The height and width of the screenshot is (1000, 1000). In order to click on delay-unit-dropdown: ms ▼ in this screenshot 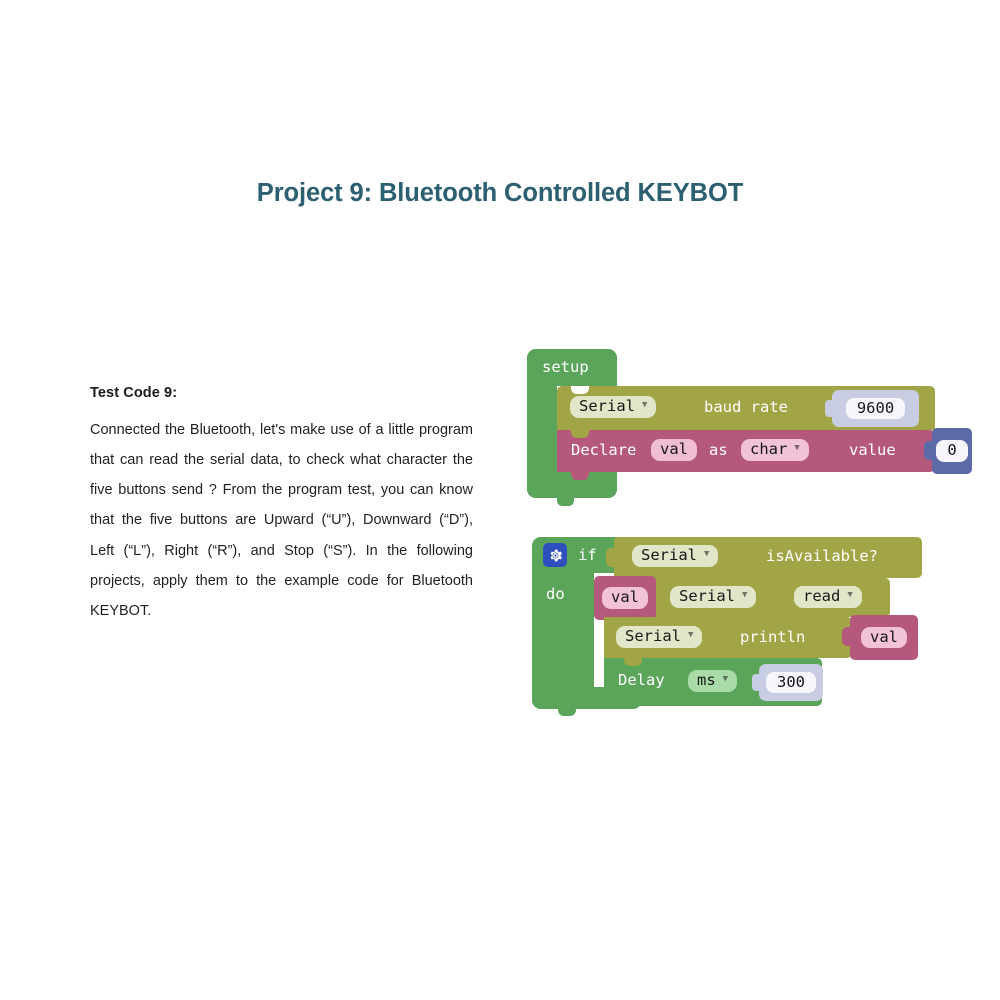, I will do `click(713, 681)`.